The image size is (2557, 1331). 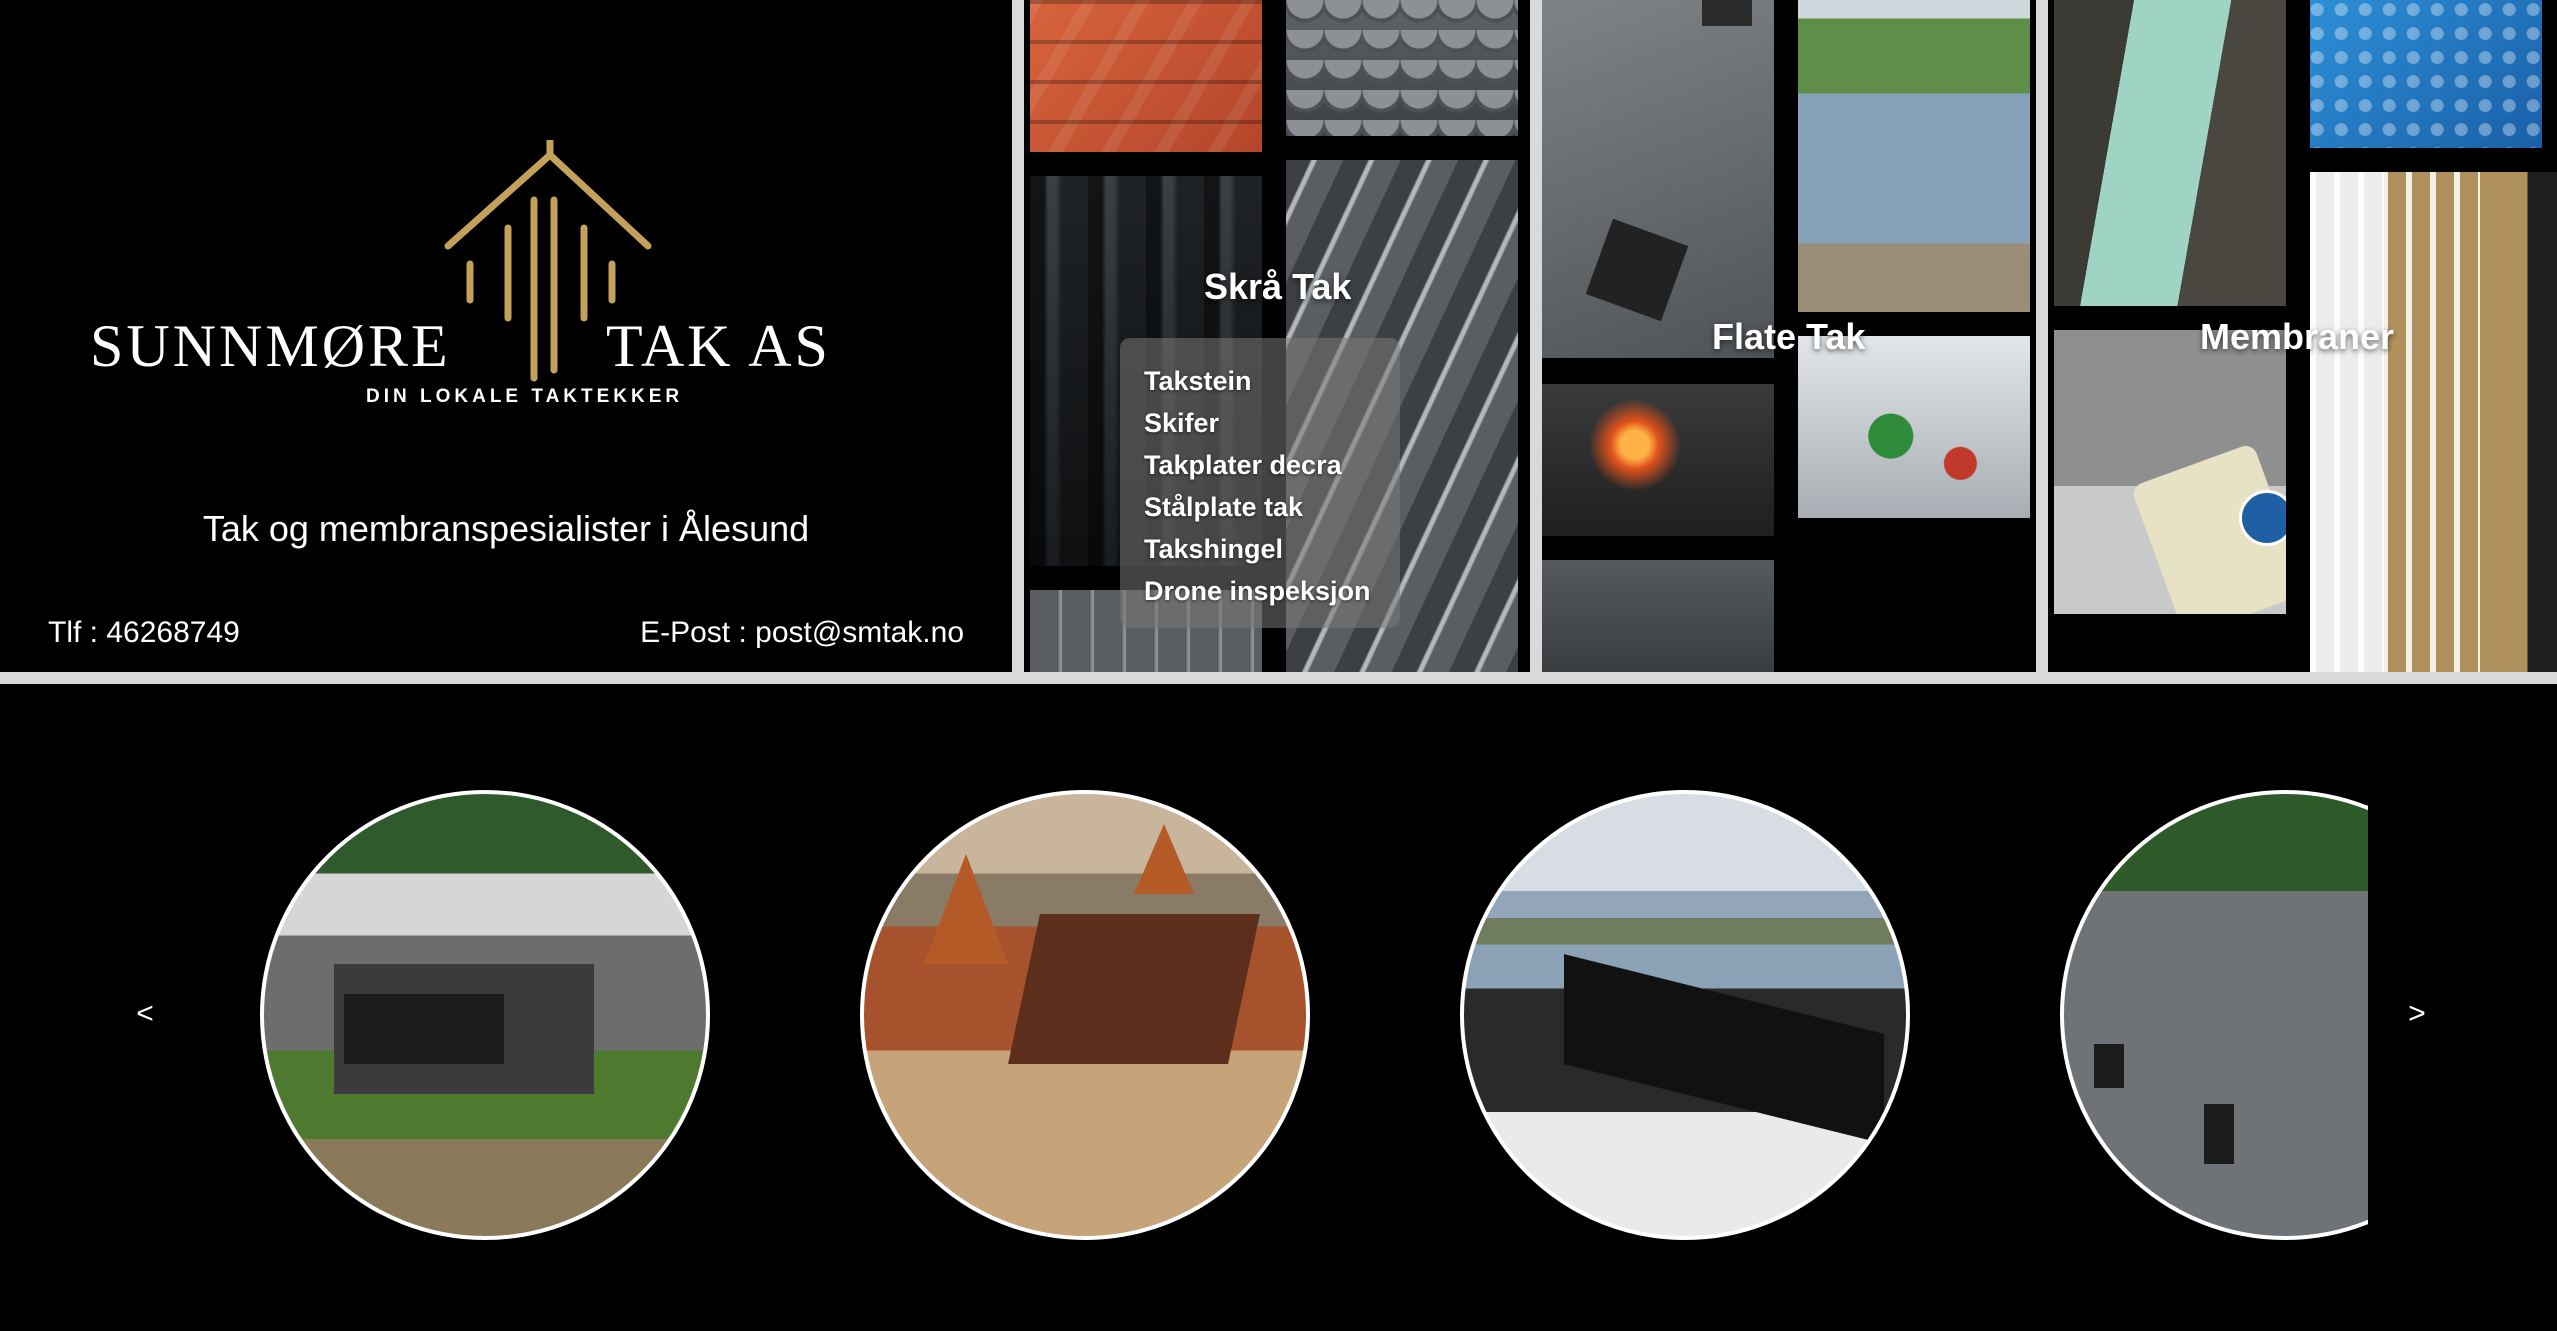 I want to click on list-item: Skifer, so click(x=1257, y=423).